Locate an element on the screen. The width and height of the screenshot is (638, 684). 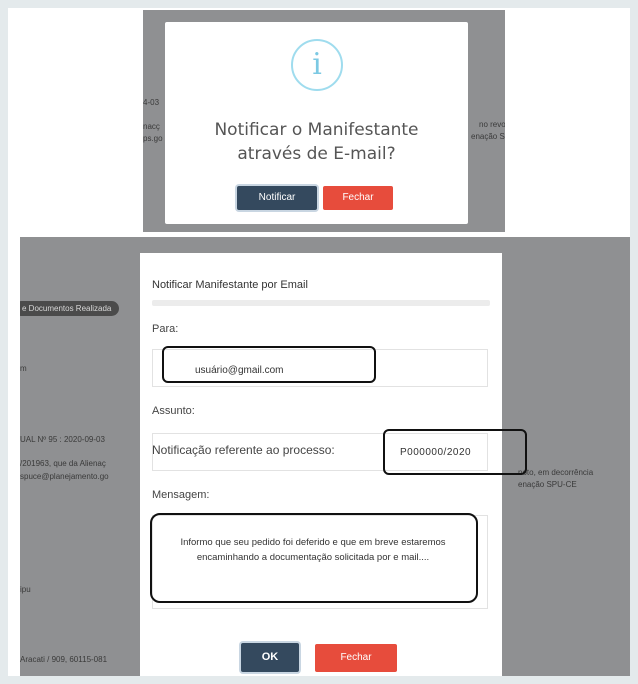
background-text: ps.go is located at coordinates (153, 138).